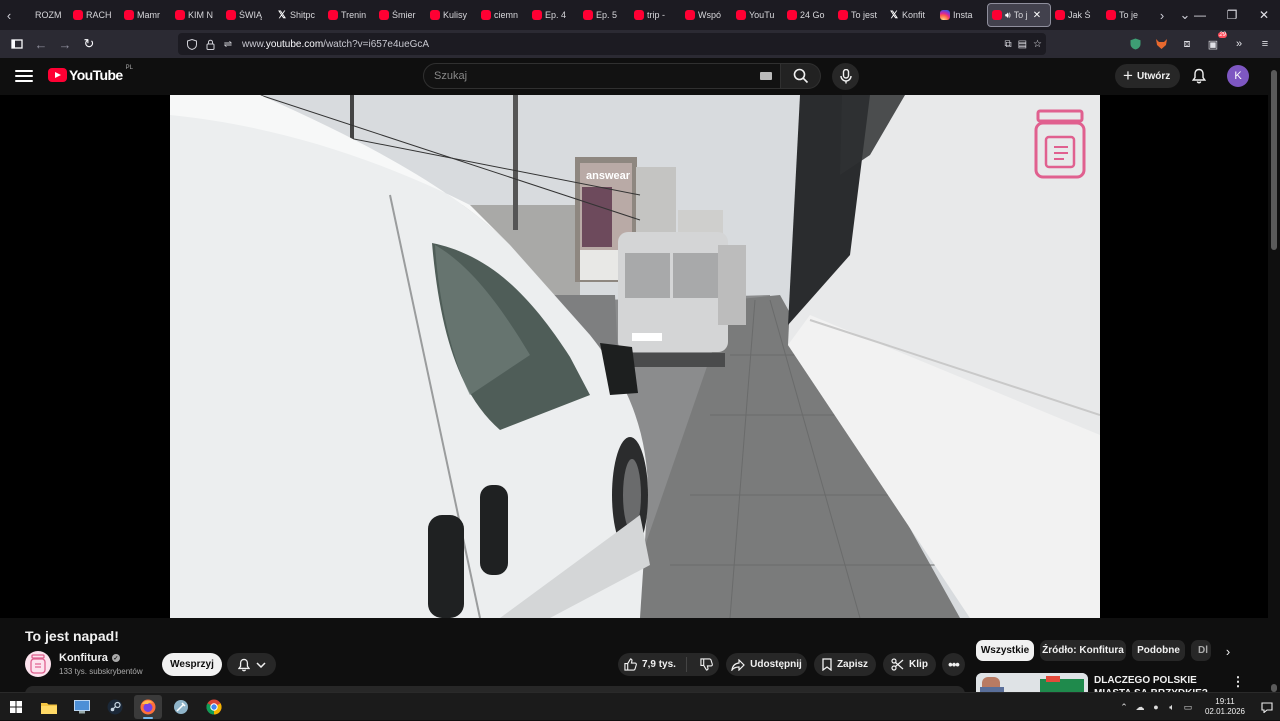  What do you see at coordinates (766, 664) in the screenshot?
I see `share-button: Udostępnij` at bounding box center [766, 664].